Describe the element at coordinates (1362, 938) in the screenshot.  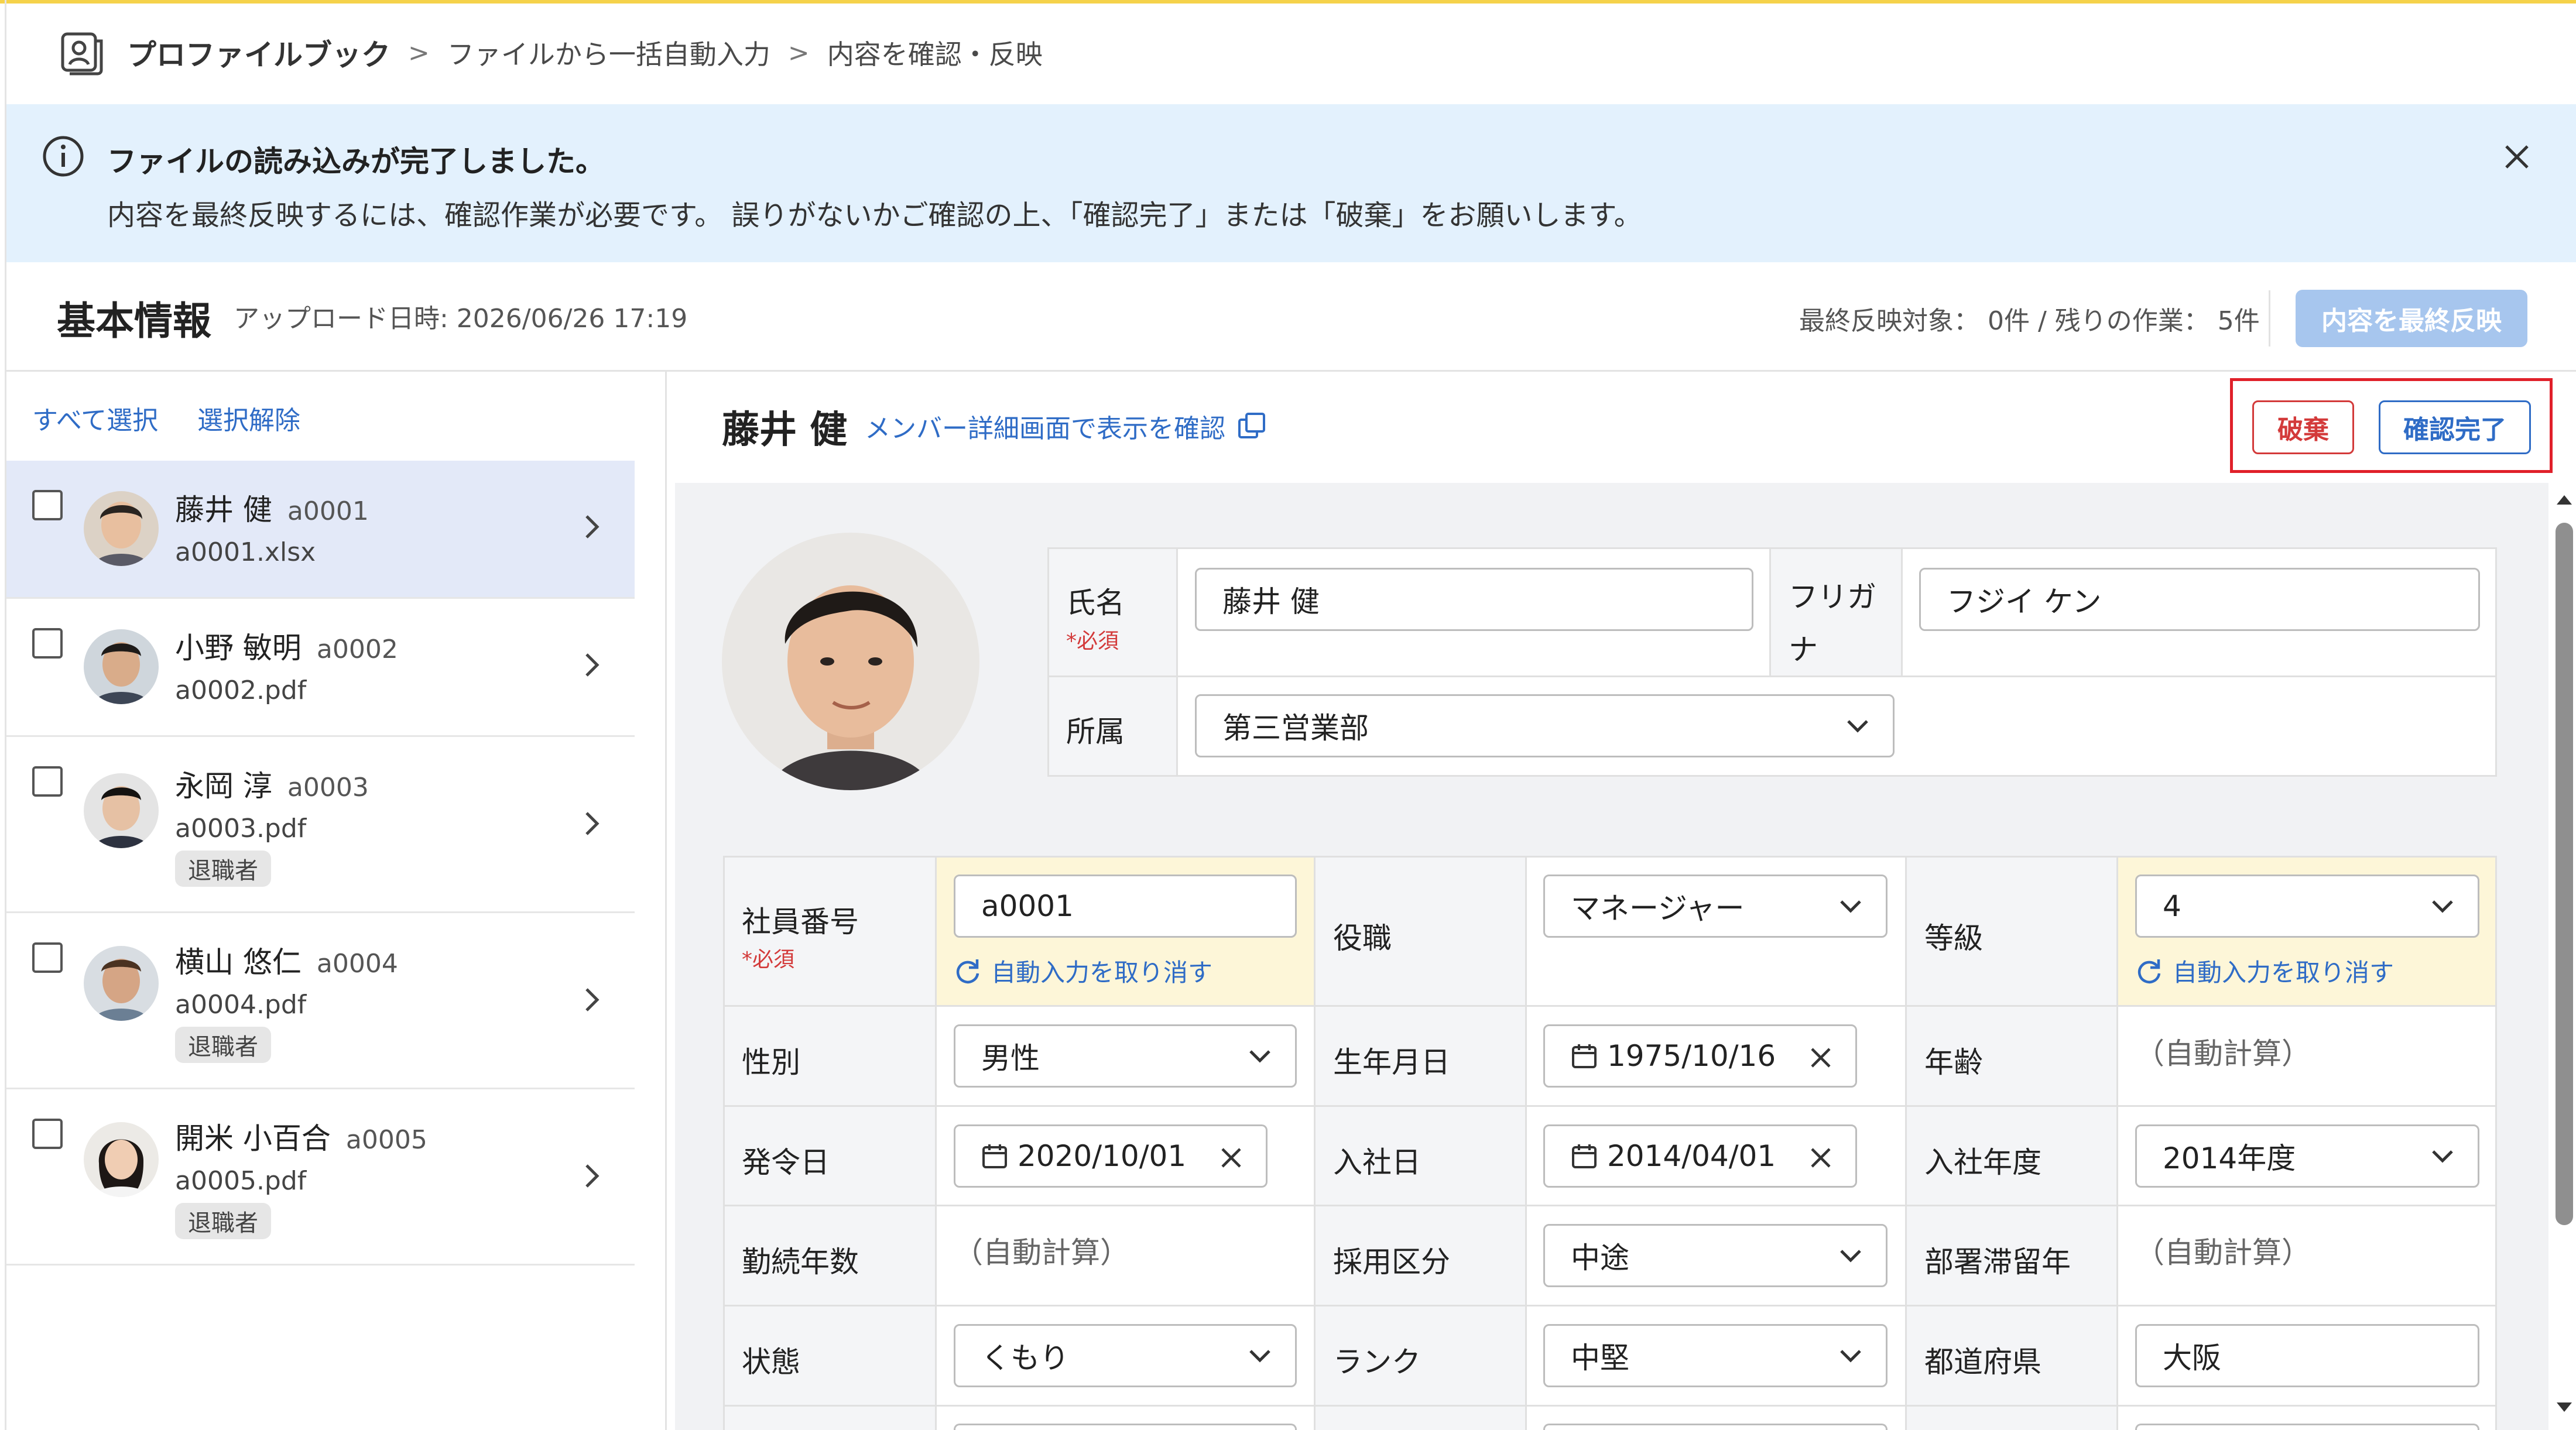
I see `position-label: 役職` at that location.